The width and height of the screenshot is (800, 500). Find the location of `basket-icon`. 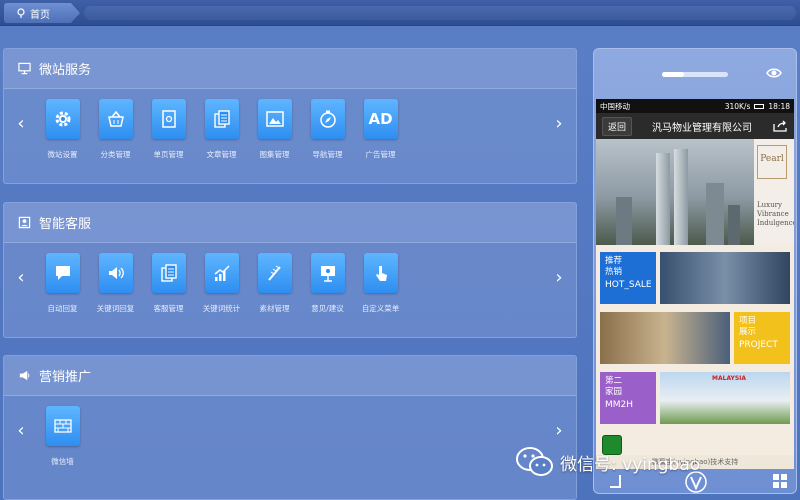

basket-icon is located at coordinates (115, 118).